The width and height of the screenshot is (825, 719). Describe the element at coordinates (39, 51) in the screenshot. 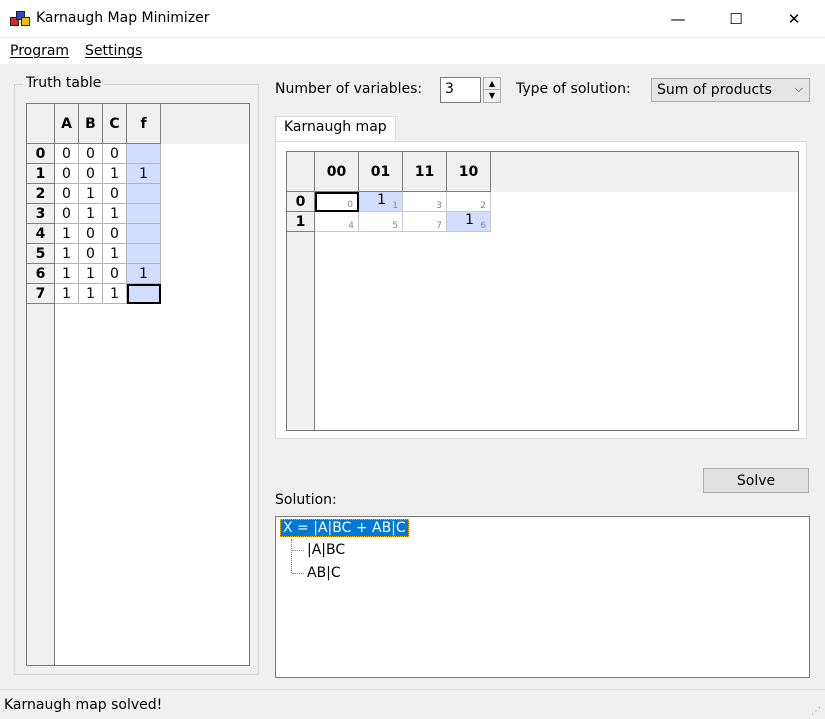

I see `menu-program: Program` at that location.